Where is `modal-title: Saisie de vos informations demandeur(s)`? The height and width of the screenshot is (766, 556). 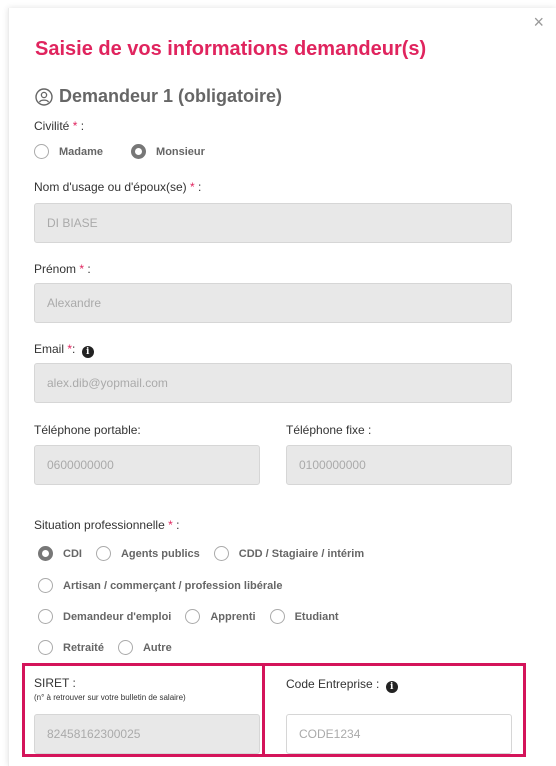 modal-title: Saisie de vos informations demandeur(s) is located at coordinates (231, 49).